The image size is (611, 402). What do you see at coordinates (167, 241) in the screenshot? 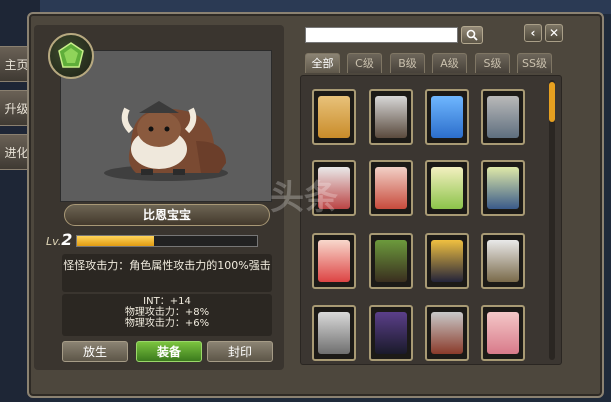
I see `experience-bar` at bounding box center [167, 241].